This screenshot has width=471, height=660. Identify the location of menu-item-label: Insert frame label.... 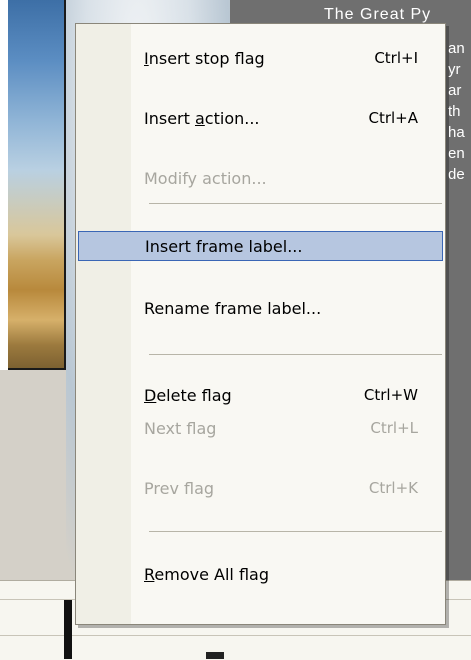
(224, 246).